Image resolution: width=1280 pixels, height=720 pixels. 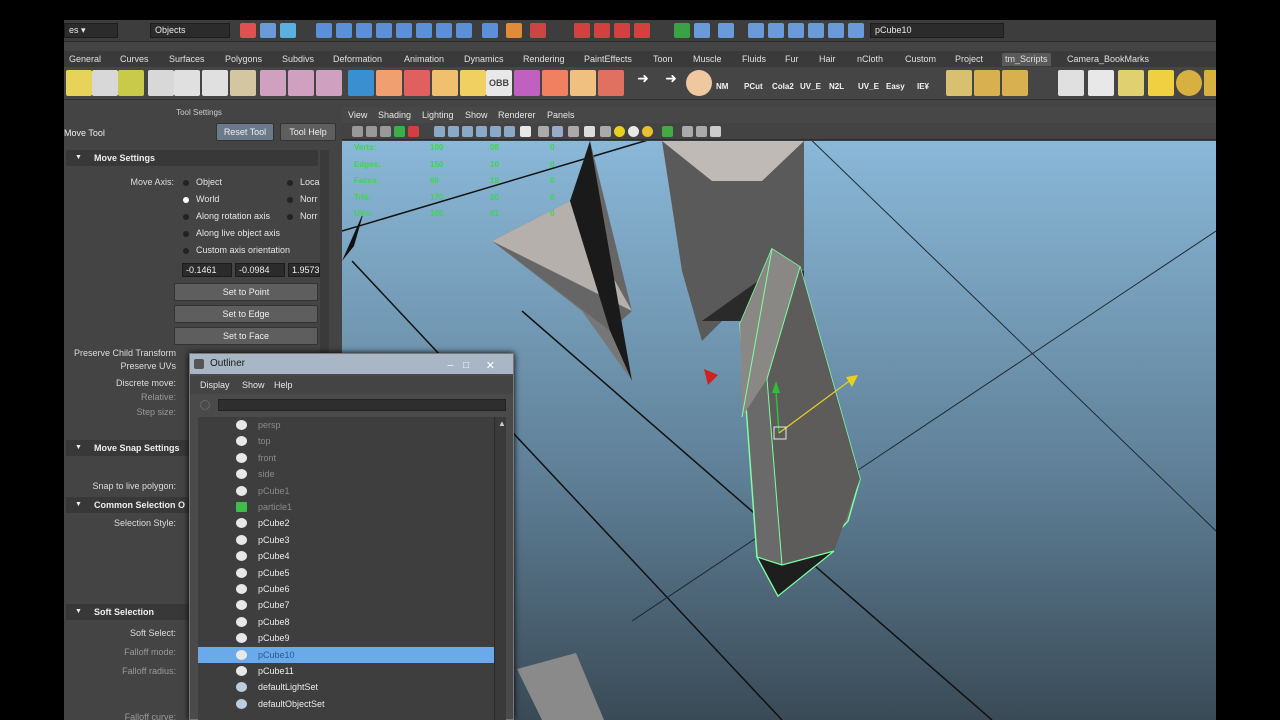 I want to click on fur-icon, so click(x=555, y=83).